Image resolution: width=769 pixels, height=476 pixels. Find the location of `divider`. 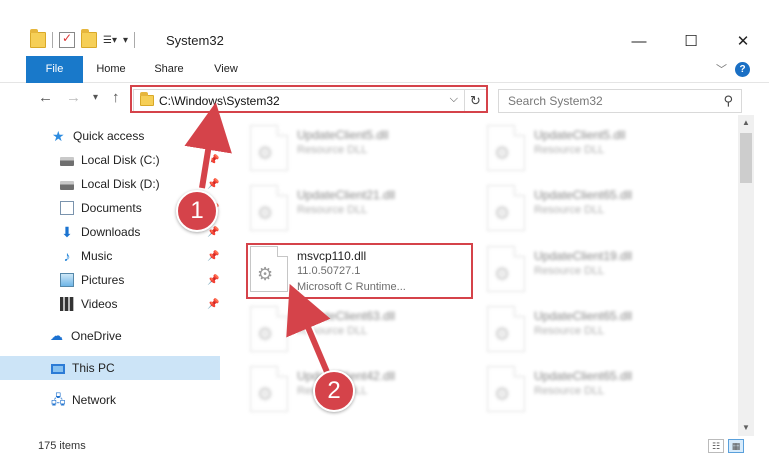

divider is located at coordinates (135, 40).